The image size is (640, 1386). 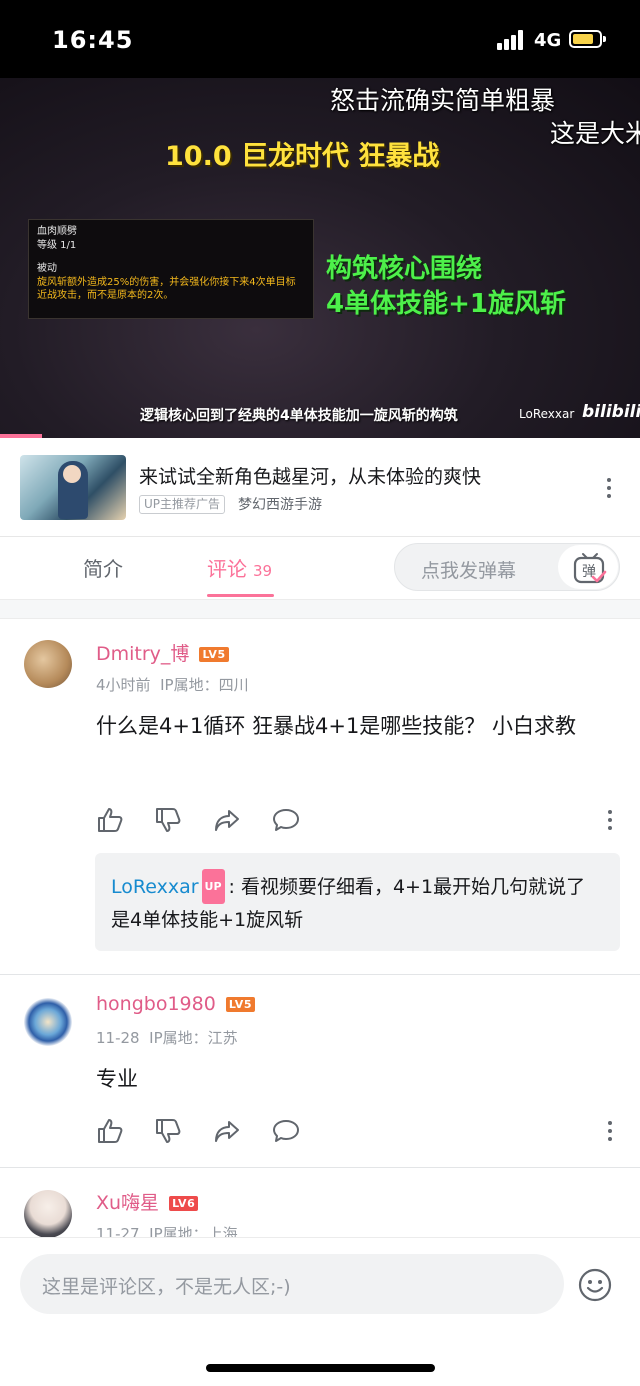 What do you see at coordinates (336, 726) in the screenshot?
I see `comment-text: 什么是4+1循环 狂暴战4+1是哪些技能？ 小白求教` at bounding box center [336, 726].